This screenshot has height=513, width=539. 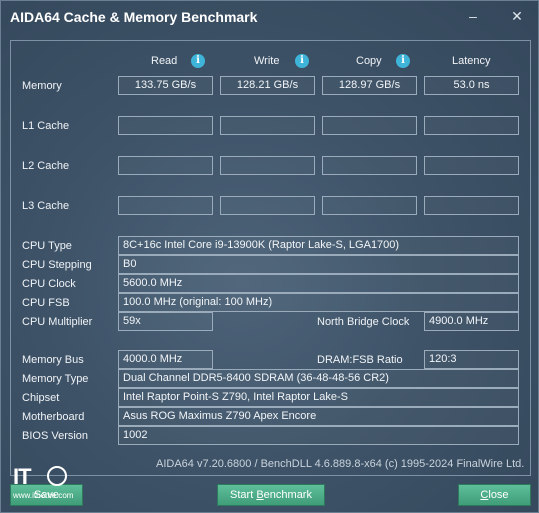 I want to click on title-bar: AIDA64 Cache & Memory Benchmark – ✕, so click(x=269, y=17).